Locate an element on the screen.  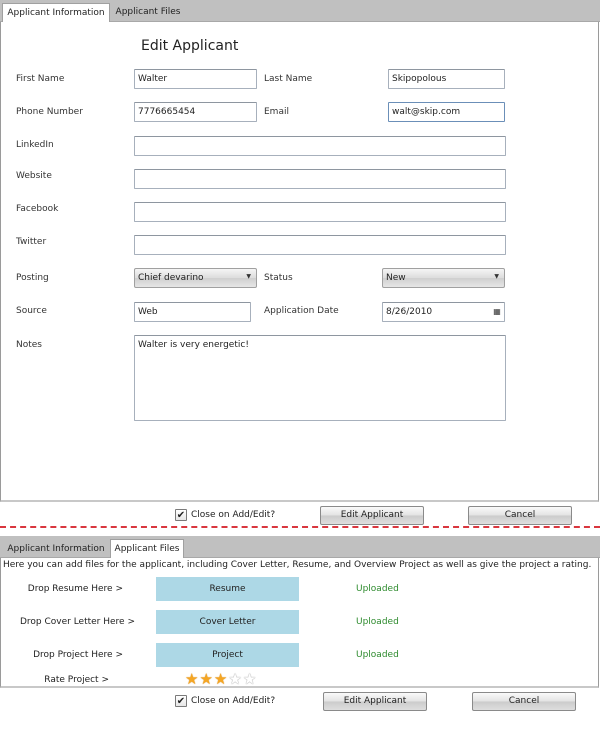
drop-project-label: Drop Project Here > is located at coordinates (78, 655).